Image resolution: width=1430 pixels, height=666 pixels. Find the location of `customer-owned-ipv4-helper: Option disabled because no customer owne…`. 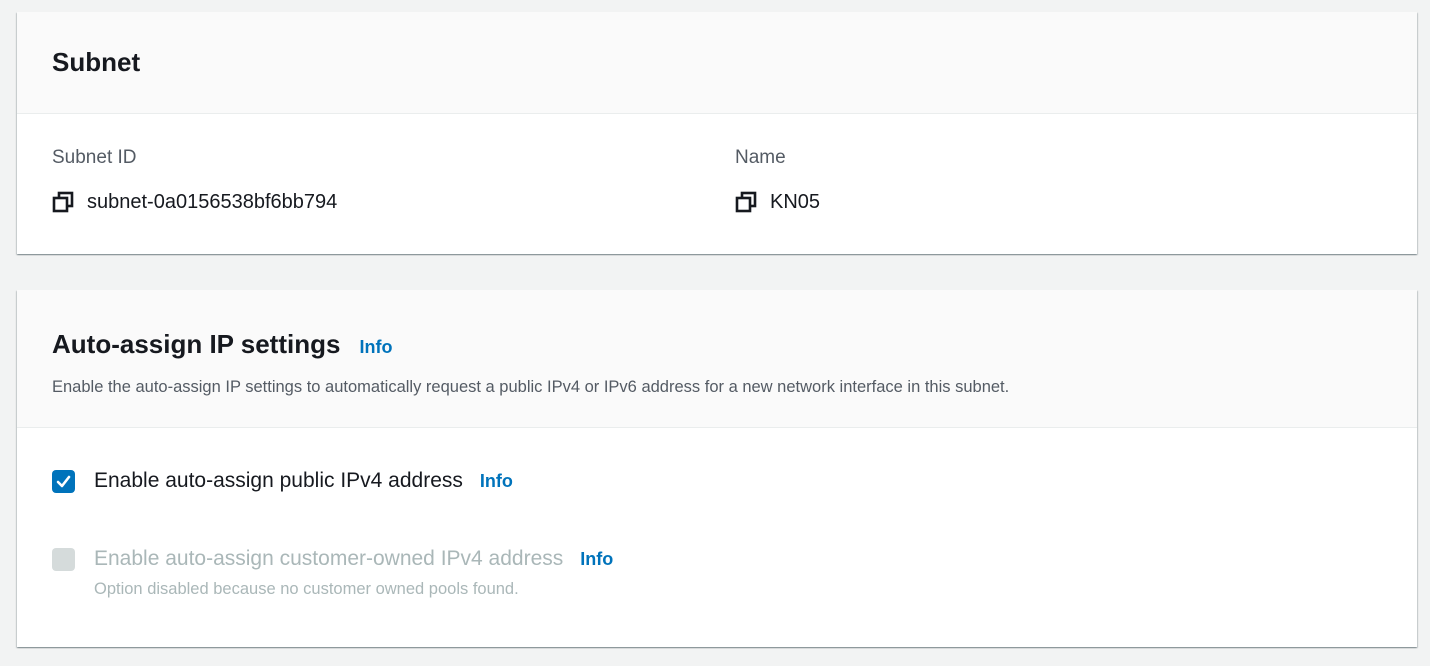

customer-owned-ipv4-helper: Option disabled because no customer owne… is located at coordinates (306, 589).